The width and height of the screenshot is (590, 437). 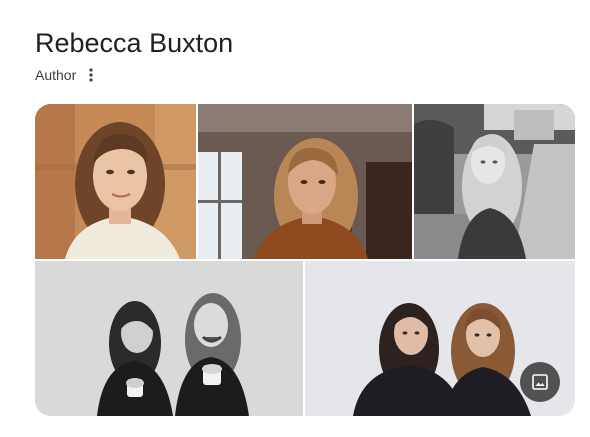 I want to click on view-images-button, so click(x=540, y=382).